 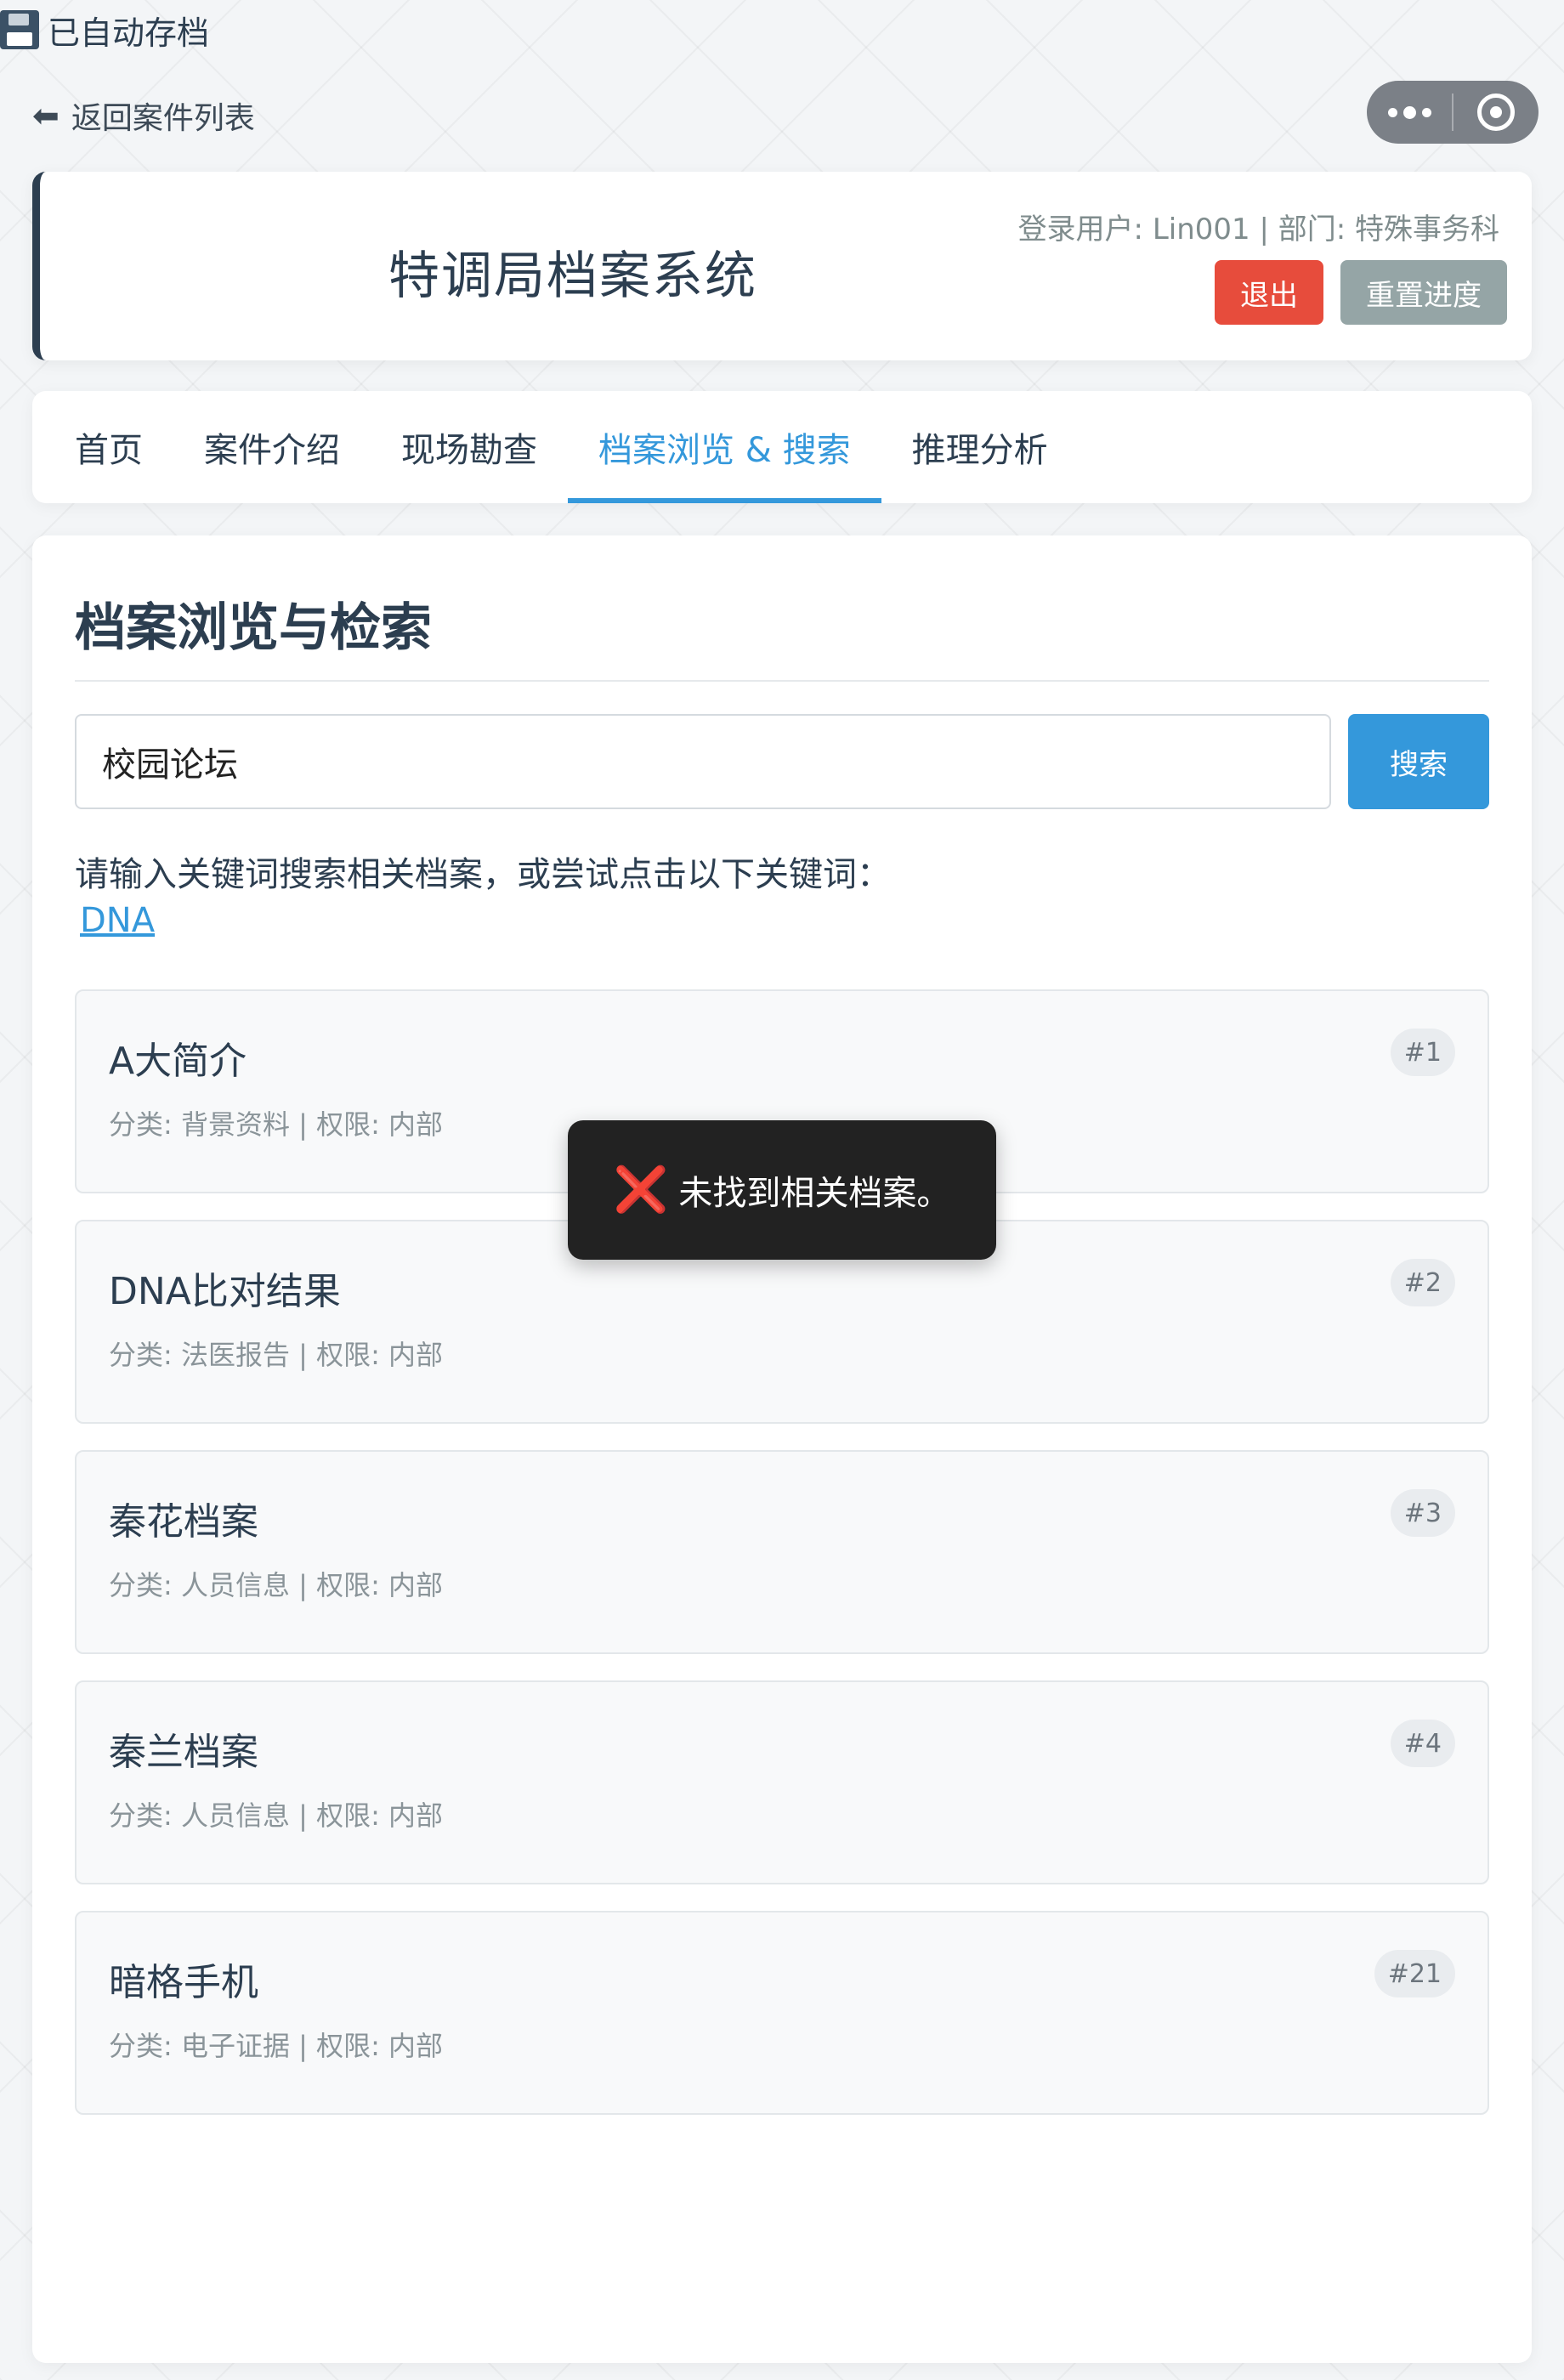 What do you see at coordinates (782, 1552) in the screenshot?
I see `record-card: 秦花档案 分类: 人员信息 | 权限: 内部 #3` at bounding box center [782, 1552].